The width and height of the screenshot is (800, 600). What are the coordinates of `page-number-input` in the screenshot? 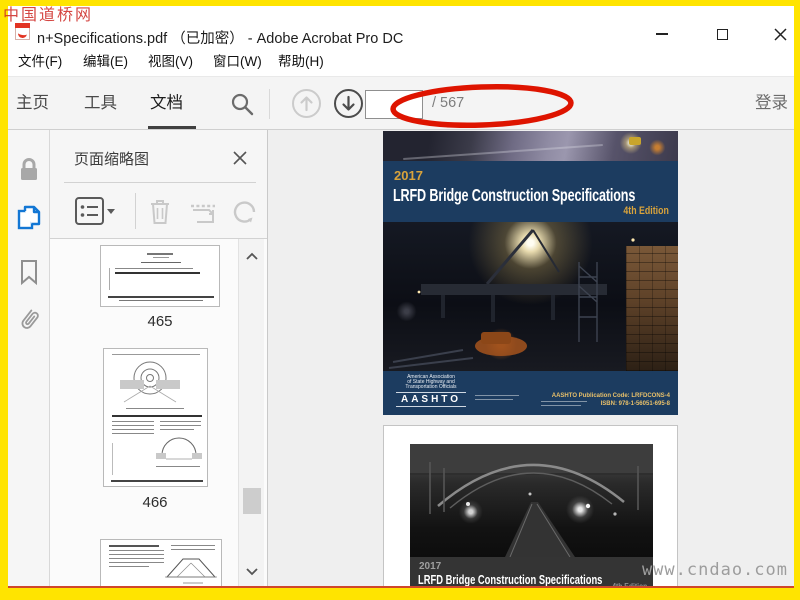 It's located at (394, 104).